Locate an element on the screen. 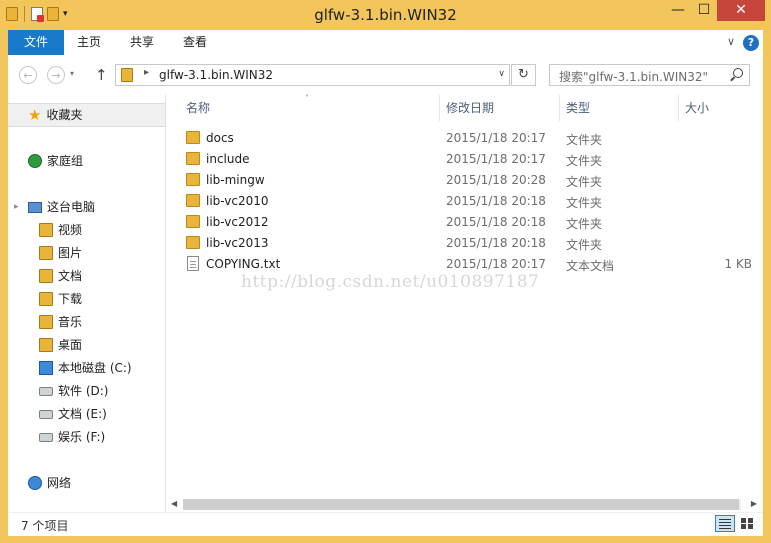 The width and height of the screenshot is (771, 543). file-name: COPYING.txt is located at coordinates (243, 264).